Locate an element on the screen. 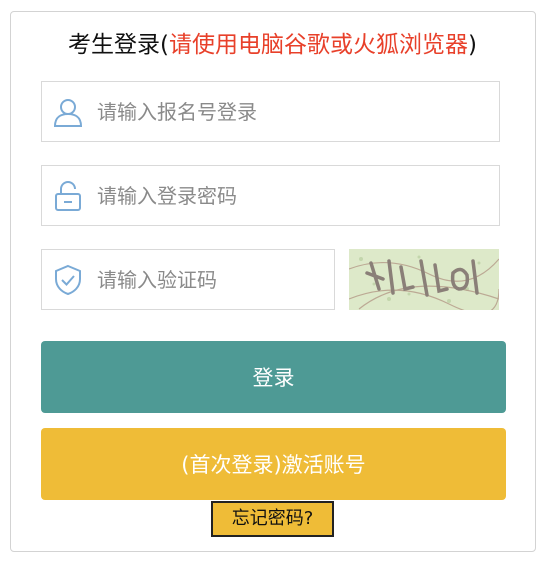 This screenshot has width=545, height=566. activate-account-button: (首次登录)激活账号 is located at coordinates (273, 464).